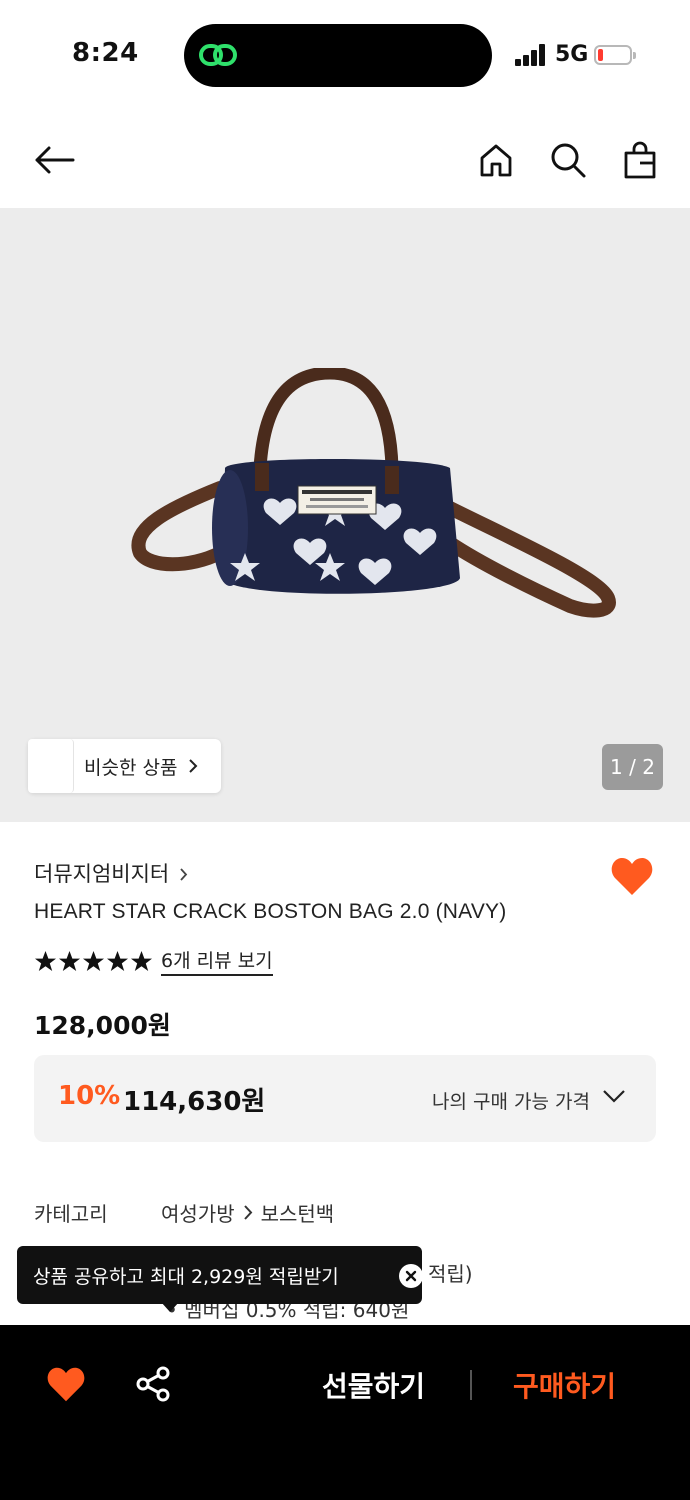 This screenshot has height=1500, width=690. I want to click on search-icon, so click(568, 160).